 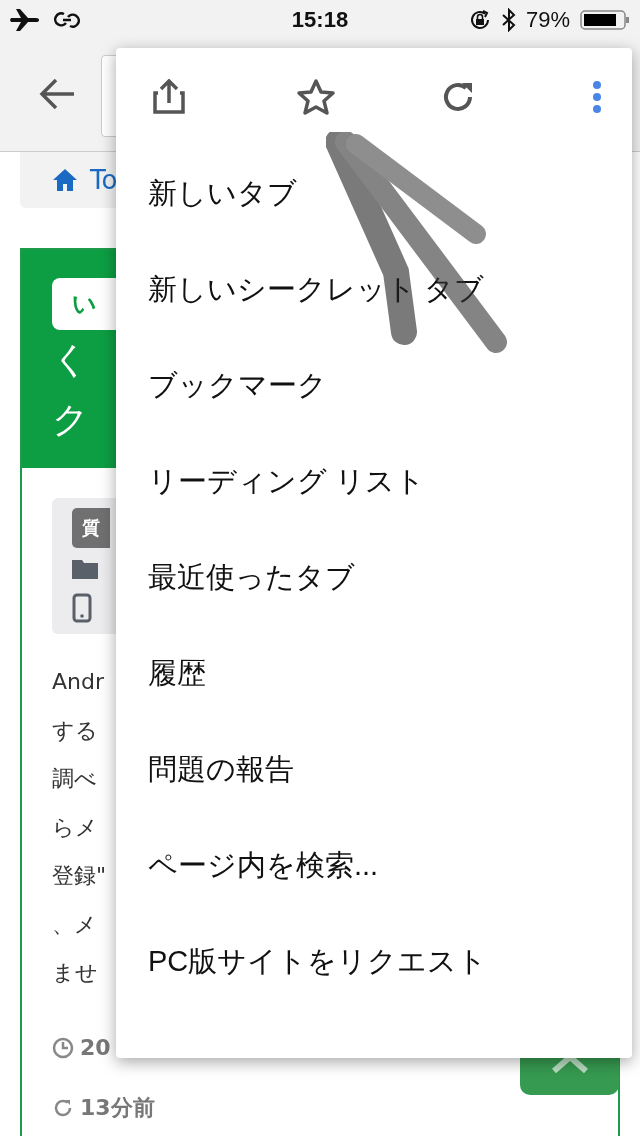 What do you see at coordinates (169, 97) in the screenshot?
I see `share-icon` at bounding box center [169, 97].